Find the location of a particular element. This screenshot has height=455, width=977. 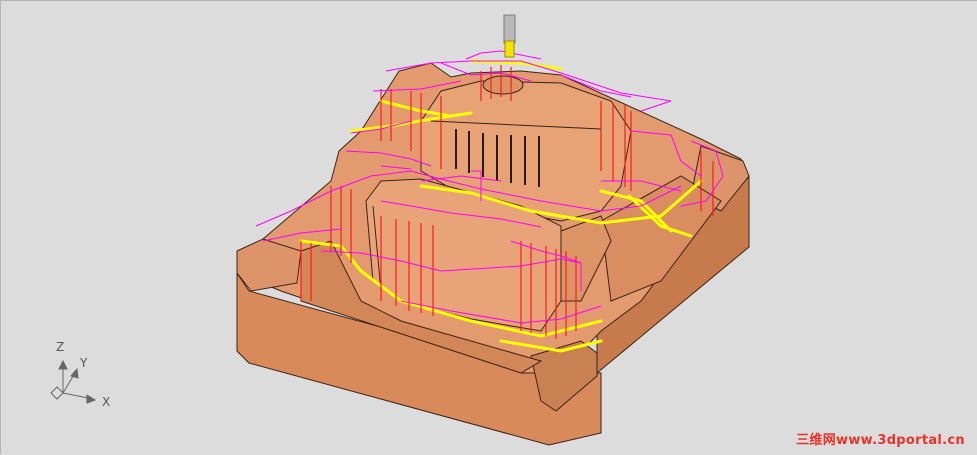

axis-x-label: X is located at coordinates (106, 402).